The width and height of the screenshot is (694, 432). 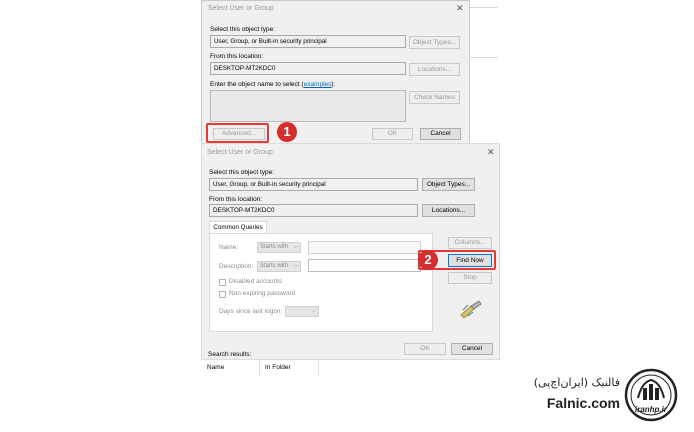 I want to click on enter-object-label-suffix: ):, so click(x=333, y=84).